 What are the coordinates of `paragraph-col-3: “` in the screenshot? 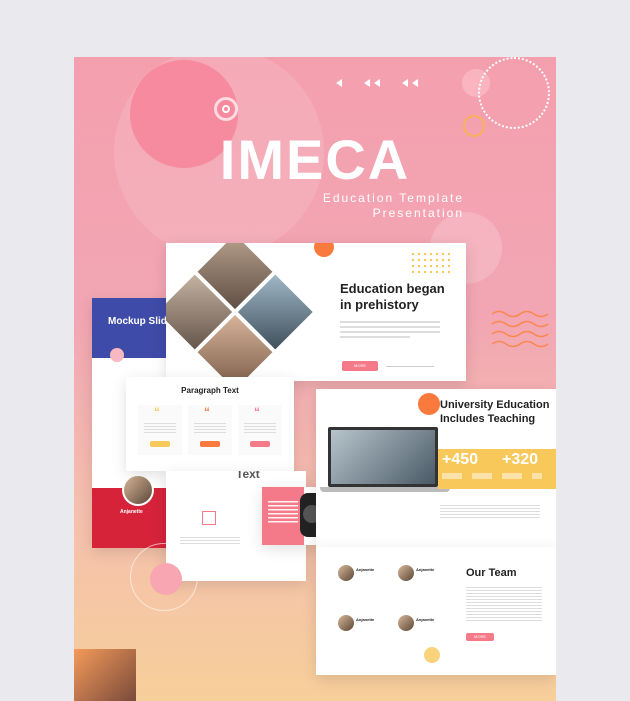 It's located at (260, 430).